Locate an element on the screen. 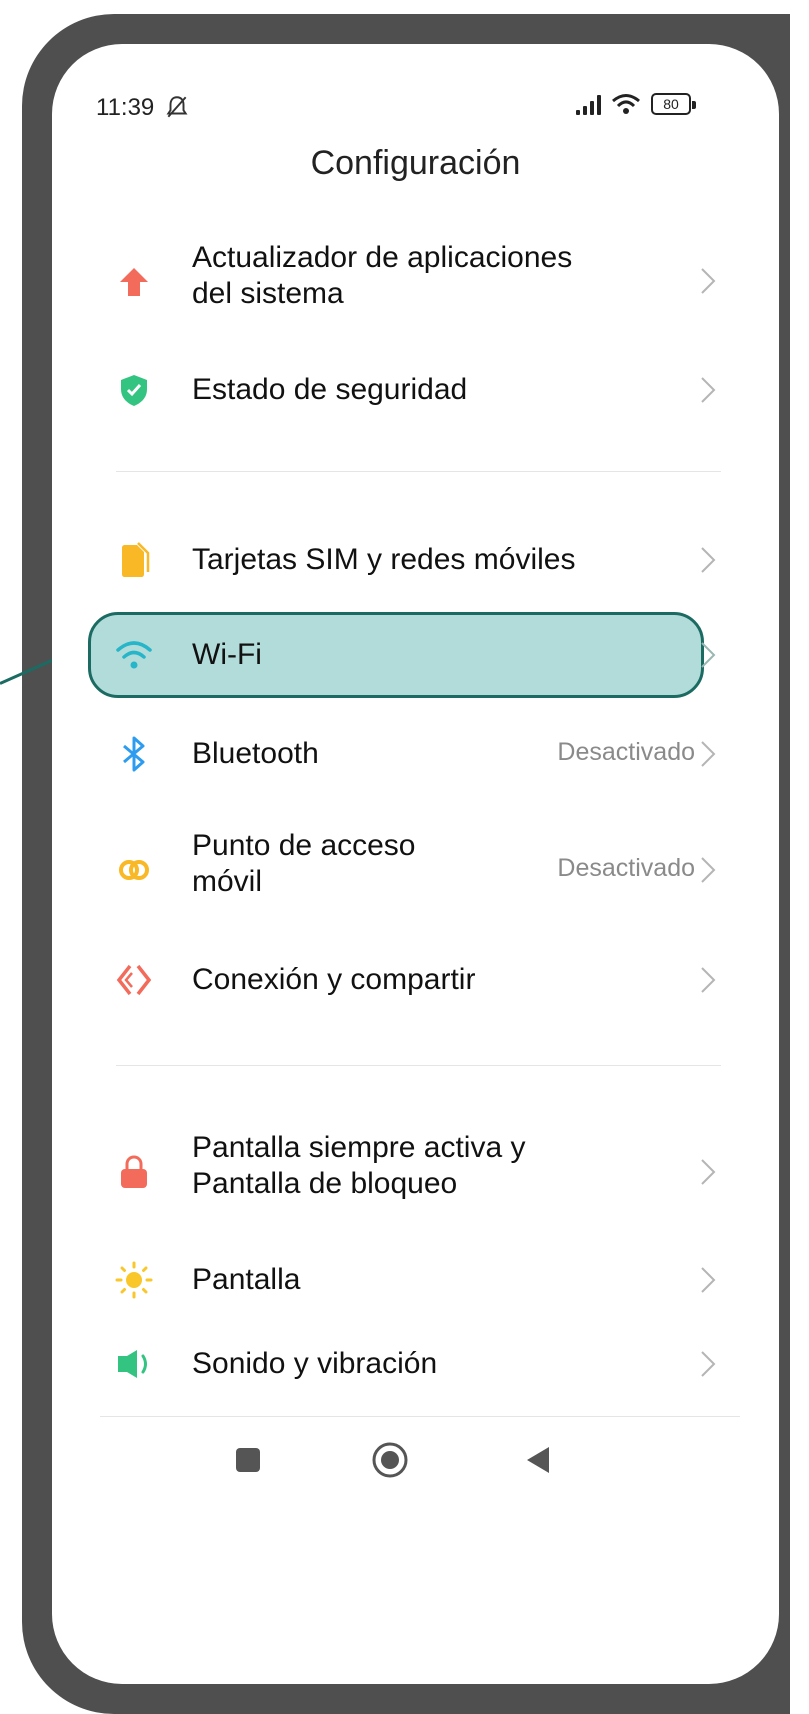 The image size is (809, 1714). sun-icon is located at coordinates (134, 1280).